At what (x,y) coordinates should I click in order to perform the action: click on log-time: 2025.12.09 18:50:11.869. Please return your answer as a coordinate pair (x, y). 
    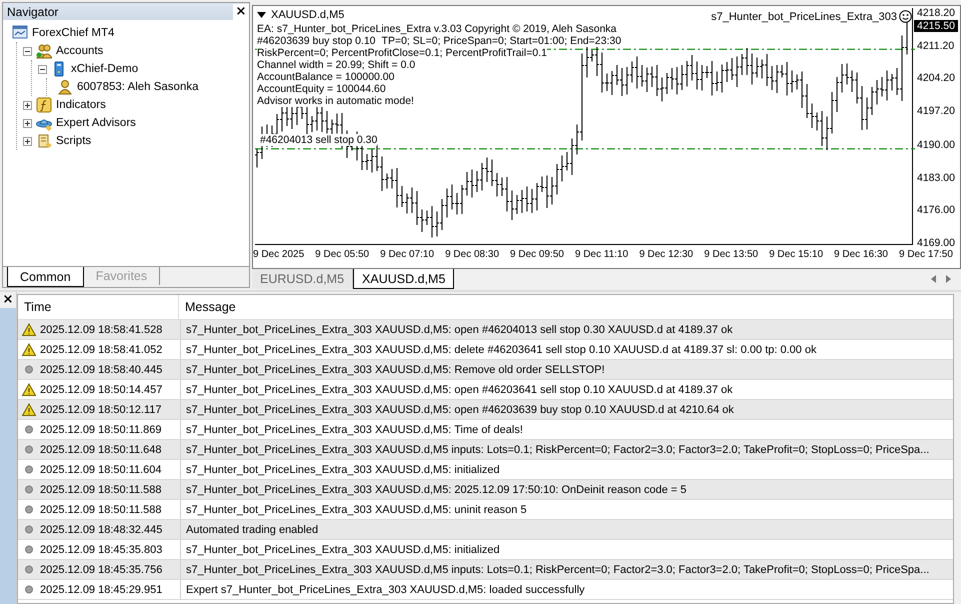
    Looking at the image, I should click on (101, 430).